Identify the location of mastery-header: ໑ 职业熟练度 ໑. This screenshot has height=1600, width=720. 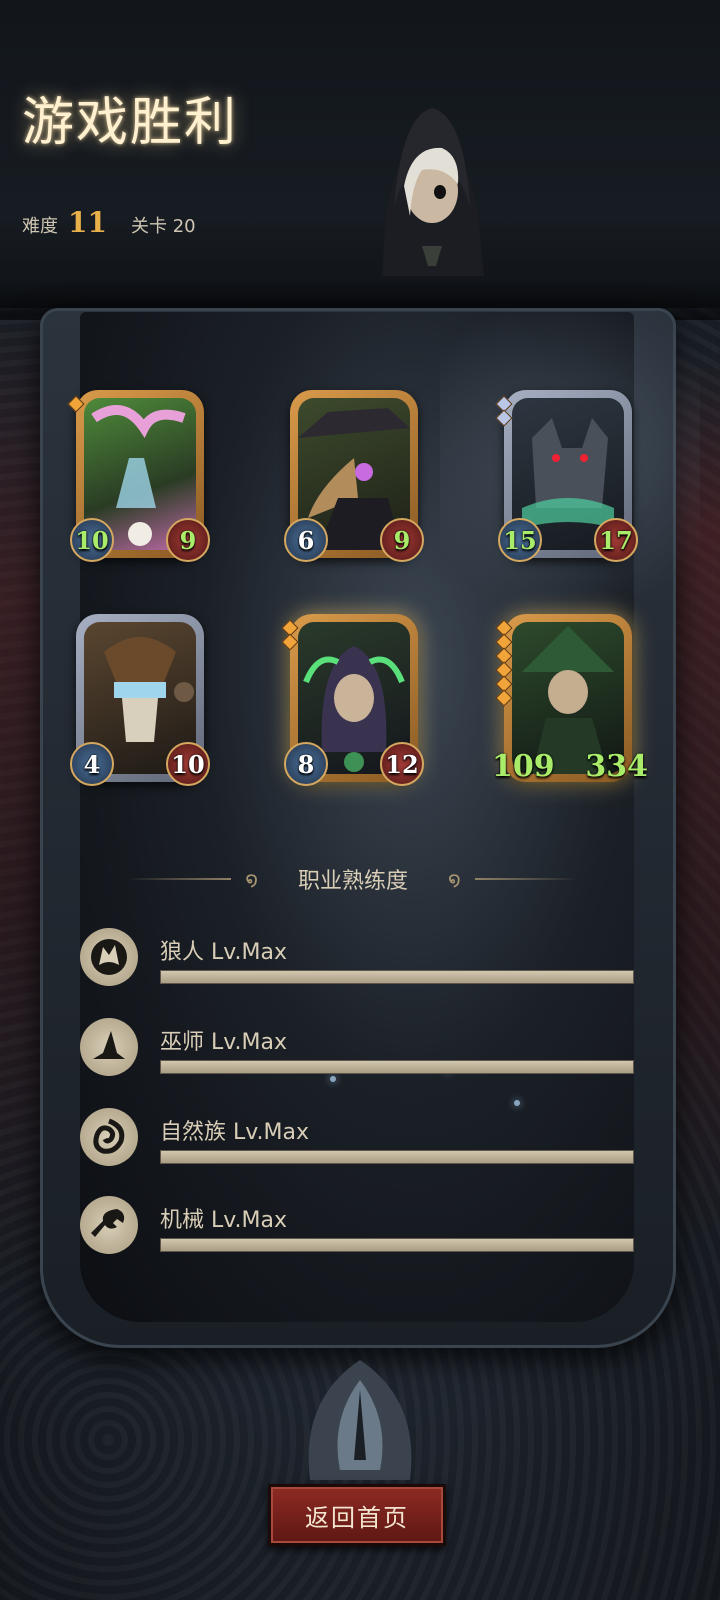
(353, 879).